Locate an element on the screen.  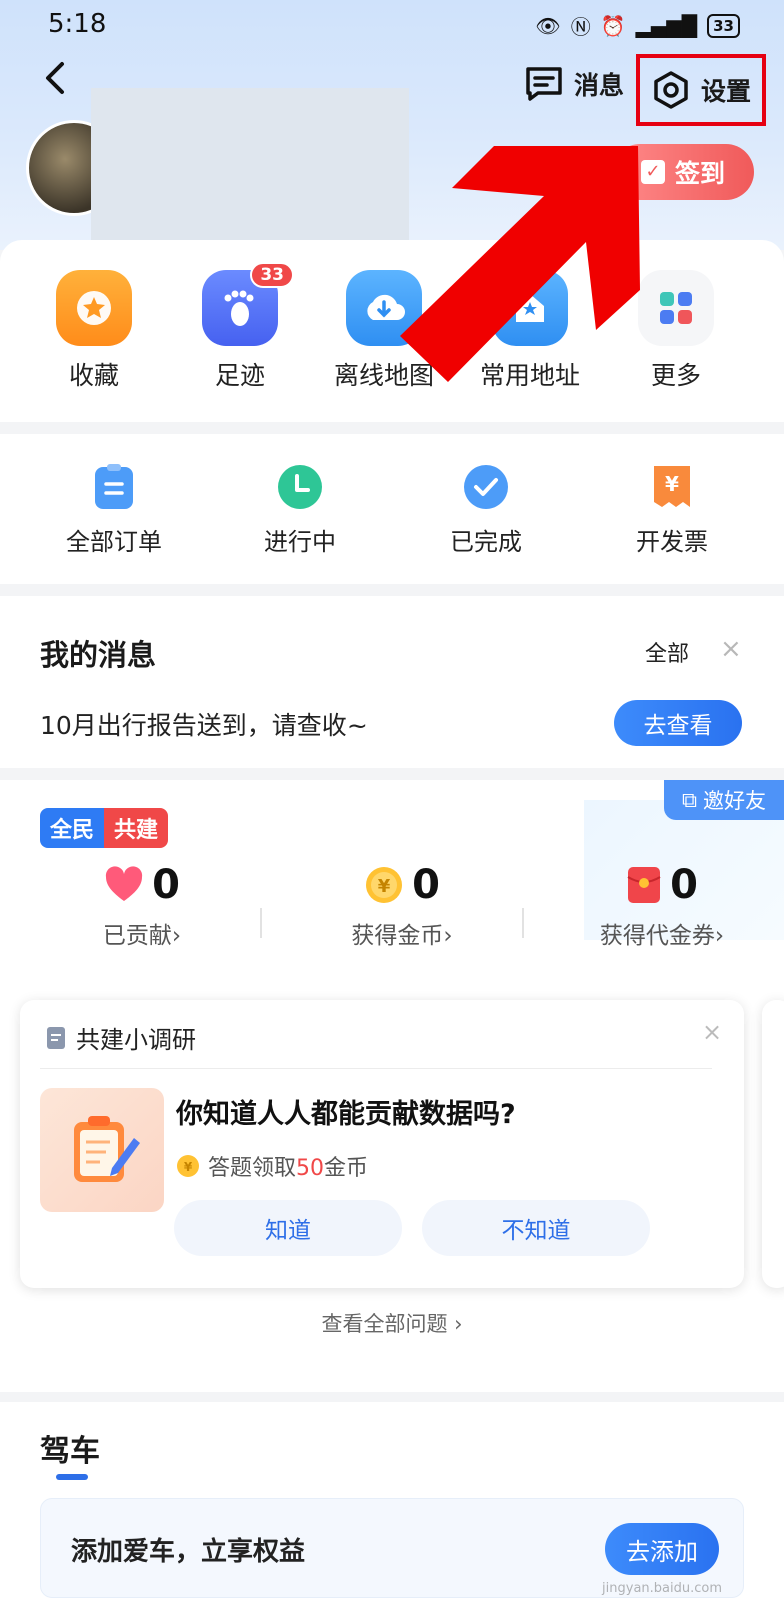
status-bar: 5:18 👁 Ⓝ ⏰ ▂▄▆█ 33 is located at coordinates (392, 24).